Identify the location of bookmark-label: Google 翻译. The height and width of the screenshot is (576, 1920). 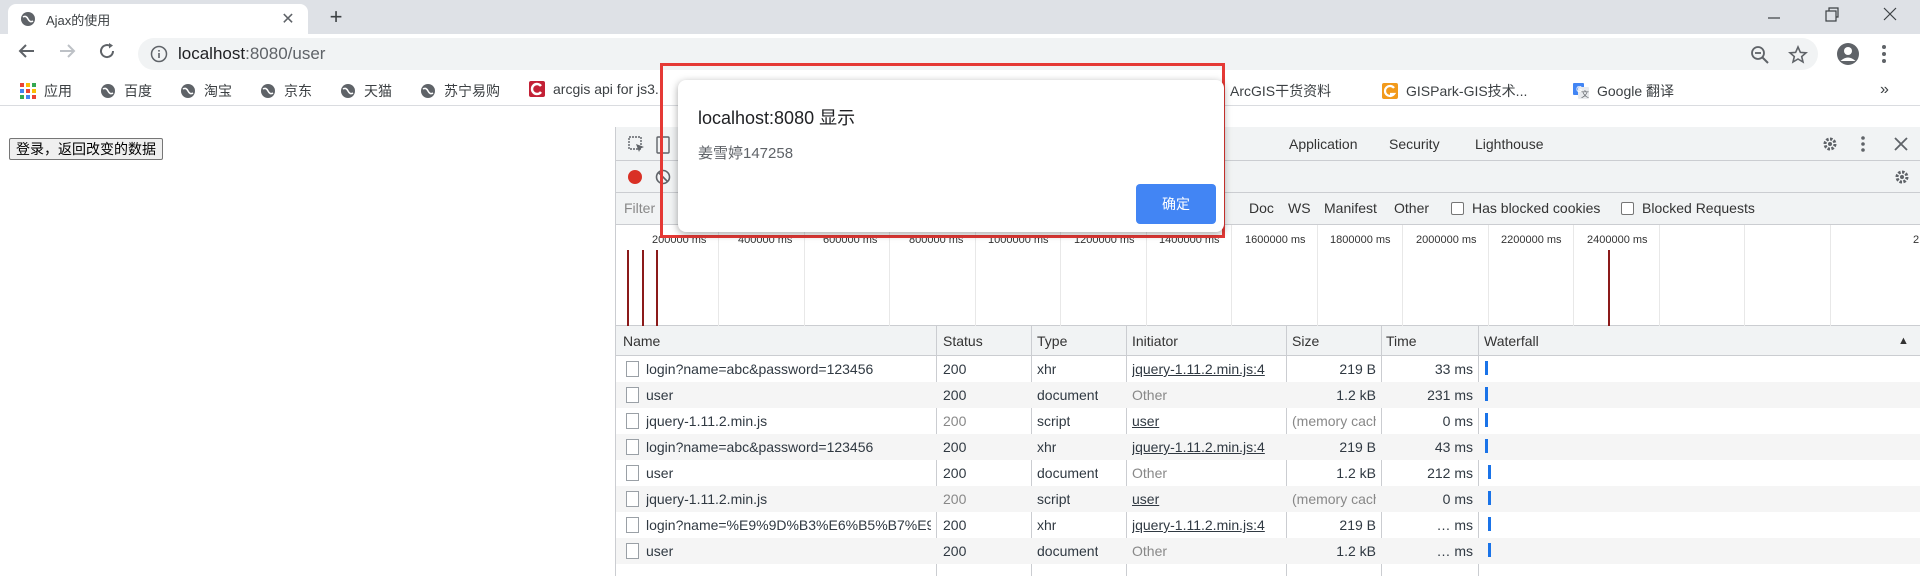
(1636, 91).